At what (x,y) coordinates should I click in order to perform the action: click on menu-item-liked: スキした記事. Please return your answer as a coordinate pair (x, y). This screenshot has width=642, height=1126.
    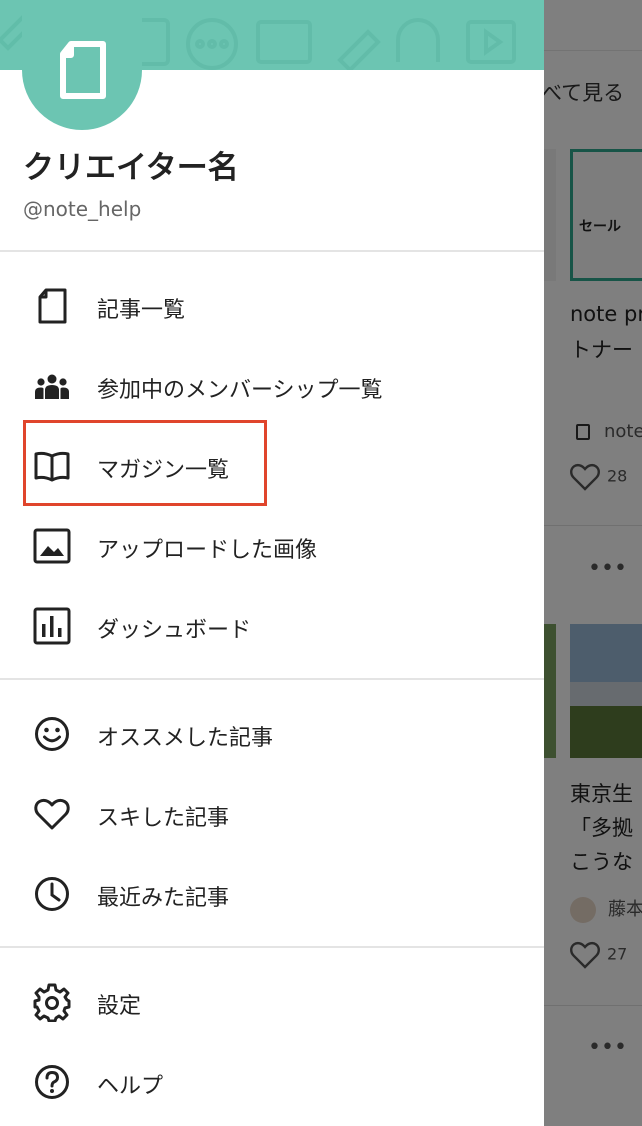
    Looking at the image, I should click on (272, 814).